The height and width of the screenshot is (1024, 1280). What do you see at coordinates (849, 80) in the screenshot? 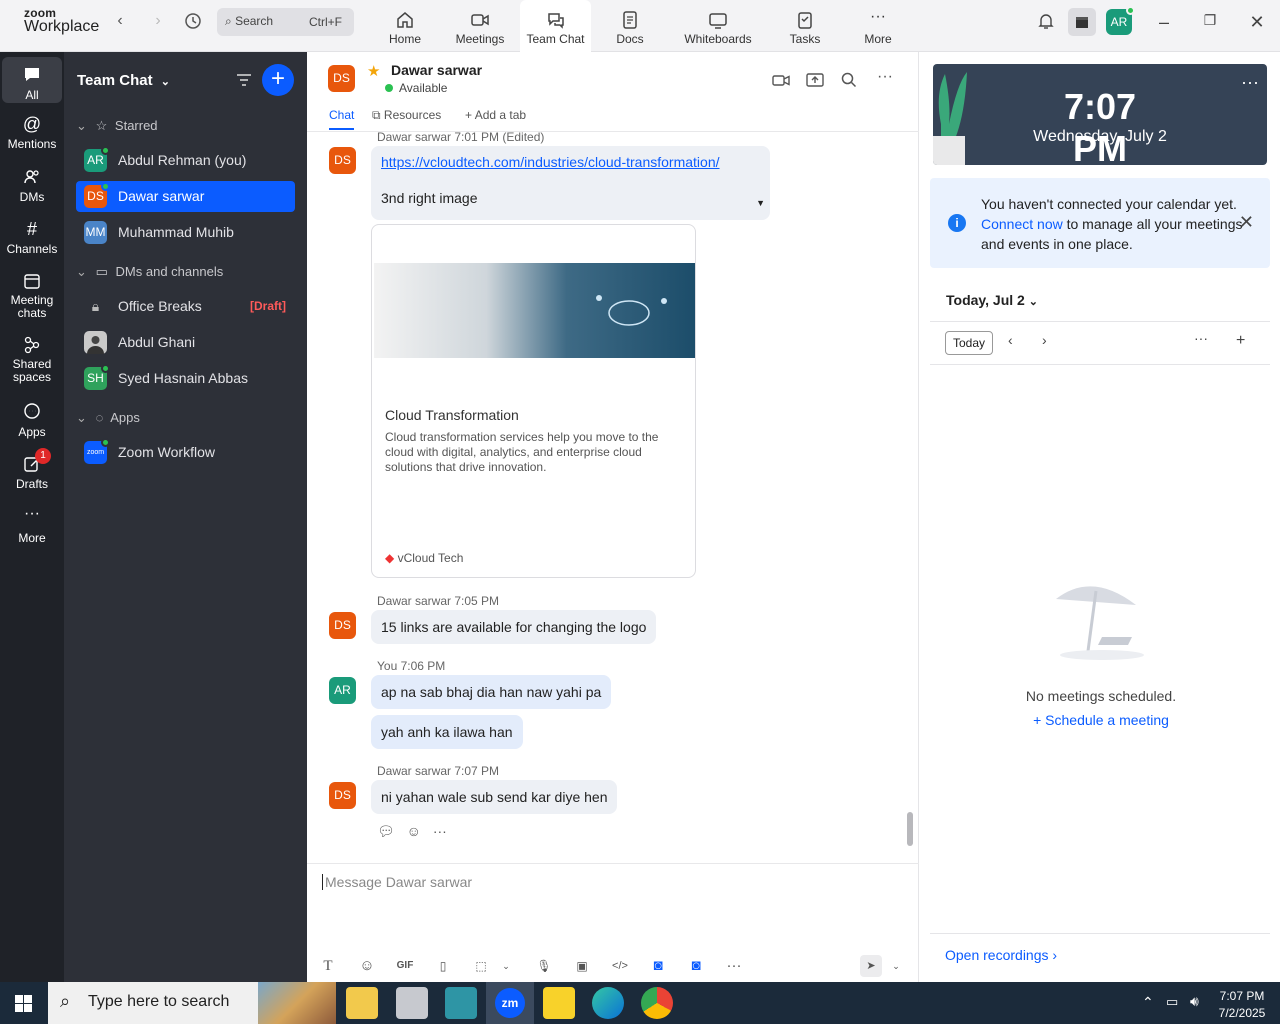
I see `search-icon` at bounding box center [849, 80].